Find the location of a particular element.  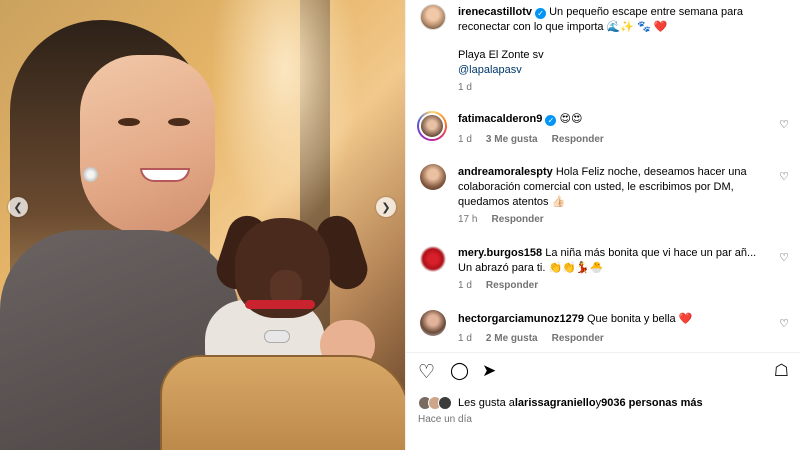

post-timestamp: Hace un día is located at coordinates (445, 419).